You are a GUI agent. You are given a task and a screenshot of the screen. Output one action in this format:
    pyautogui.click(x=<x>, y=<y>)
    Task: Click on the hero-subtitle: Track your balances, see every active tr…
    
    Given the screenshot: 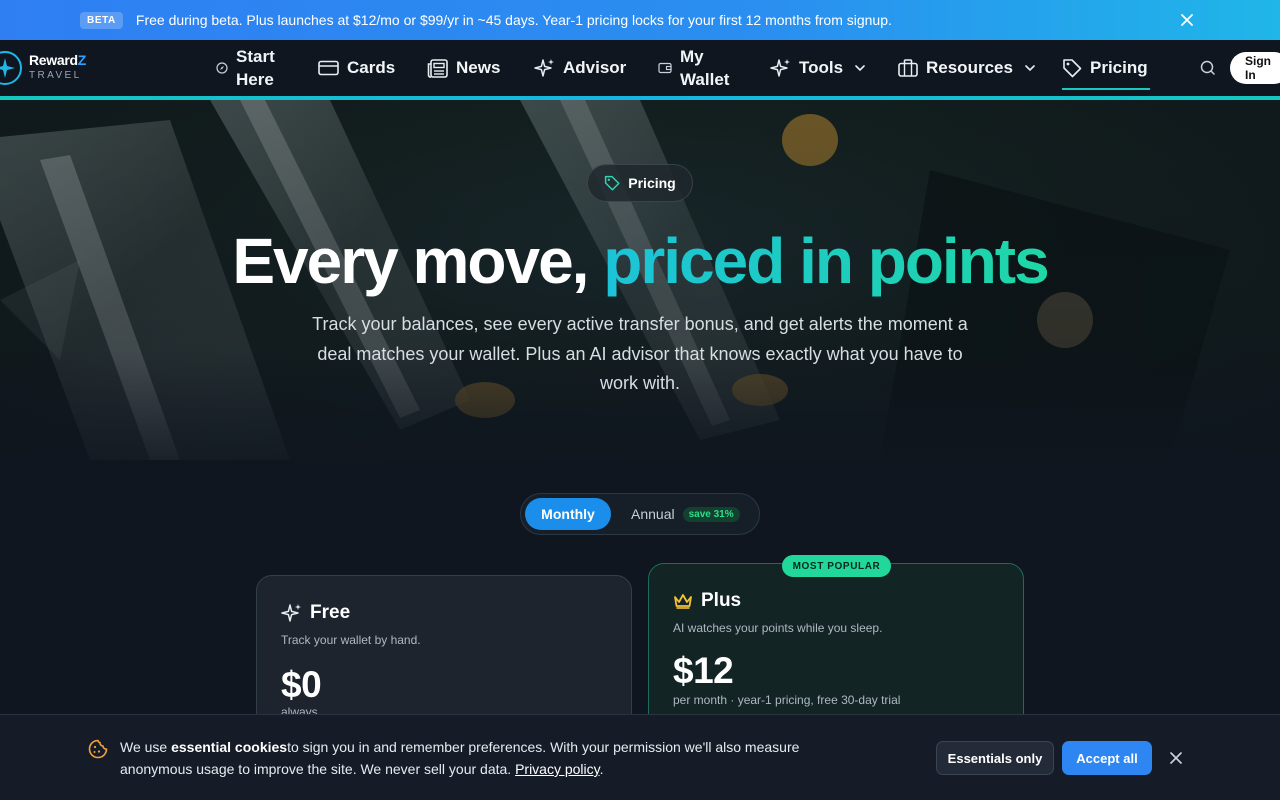 What is the action you would take?
    pyautogui.click(x=640, y=353)
    